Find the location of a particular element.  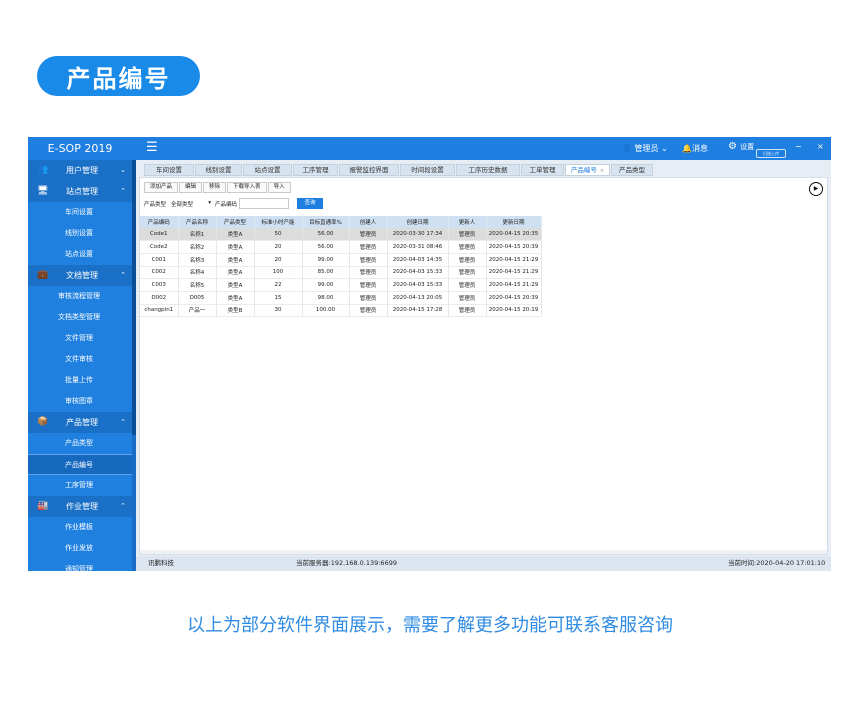

close-button: × is located at coordinates (820, 146).